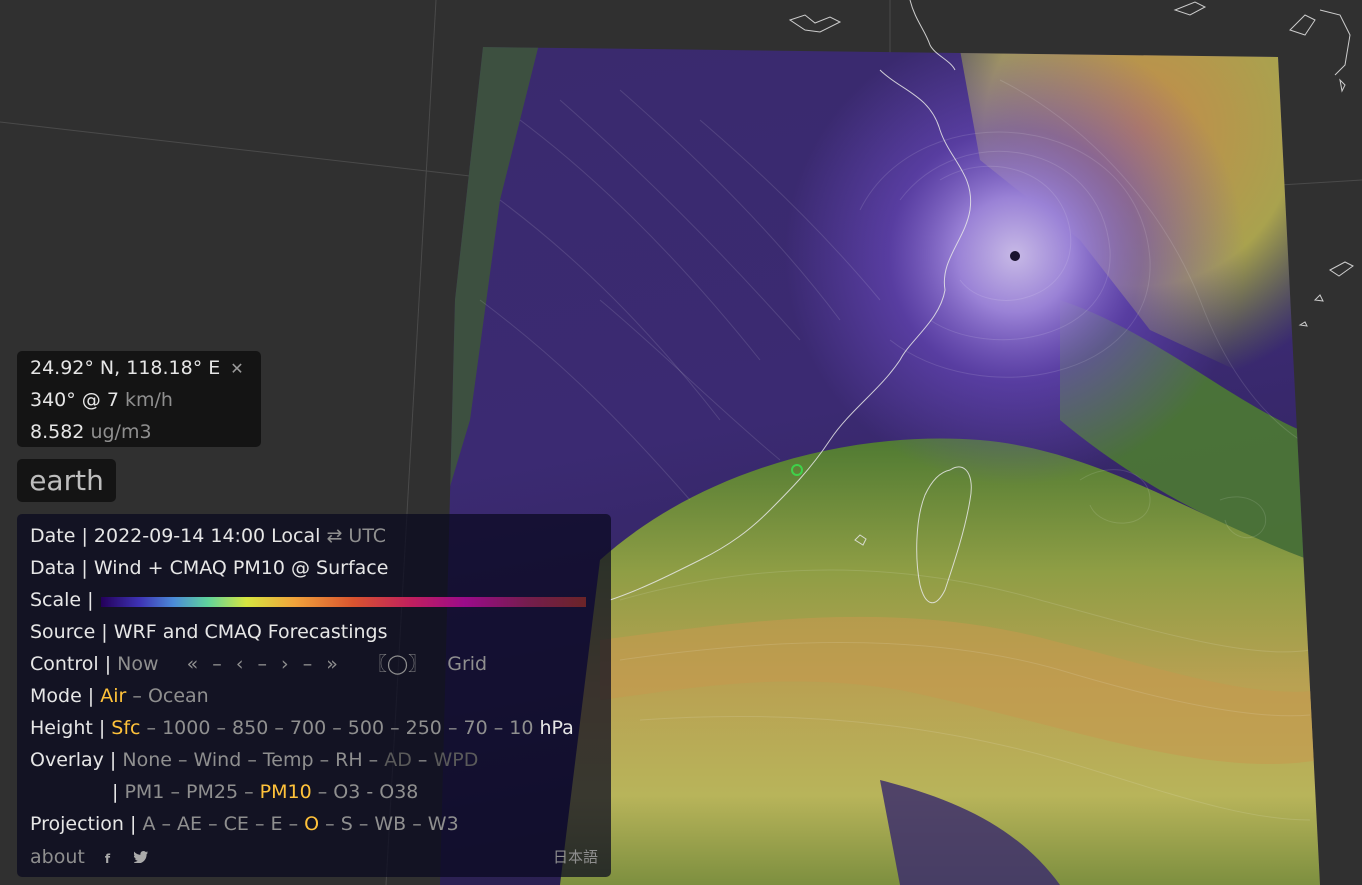 This screenshot has height=885, width=1362. Describe the element at coordinates (125, 368) in the screenshot. I see `coords-text: 24.92° N, 118.18° E` at that location.